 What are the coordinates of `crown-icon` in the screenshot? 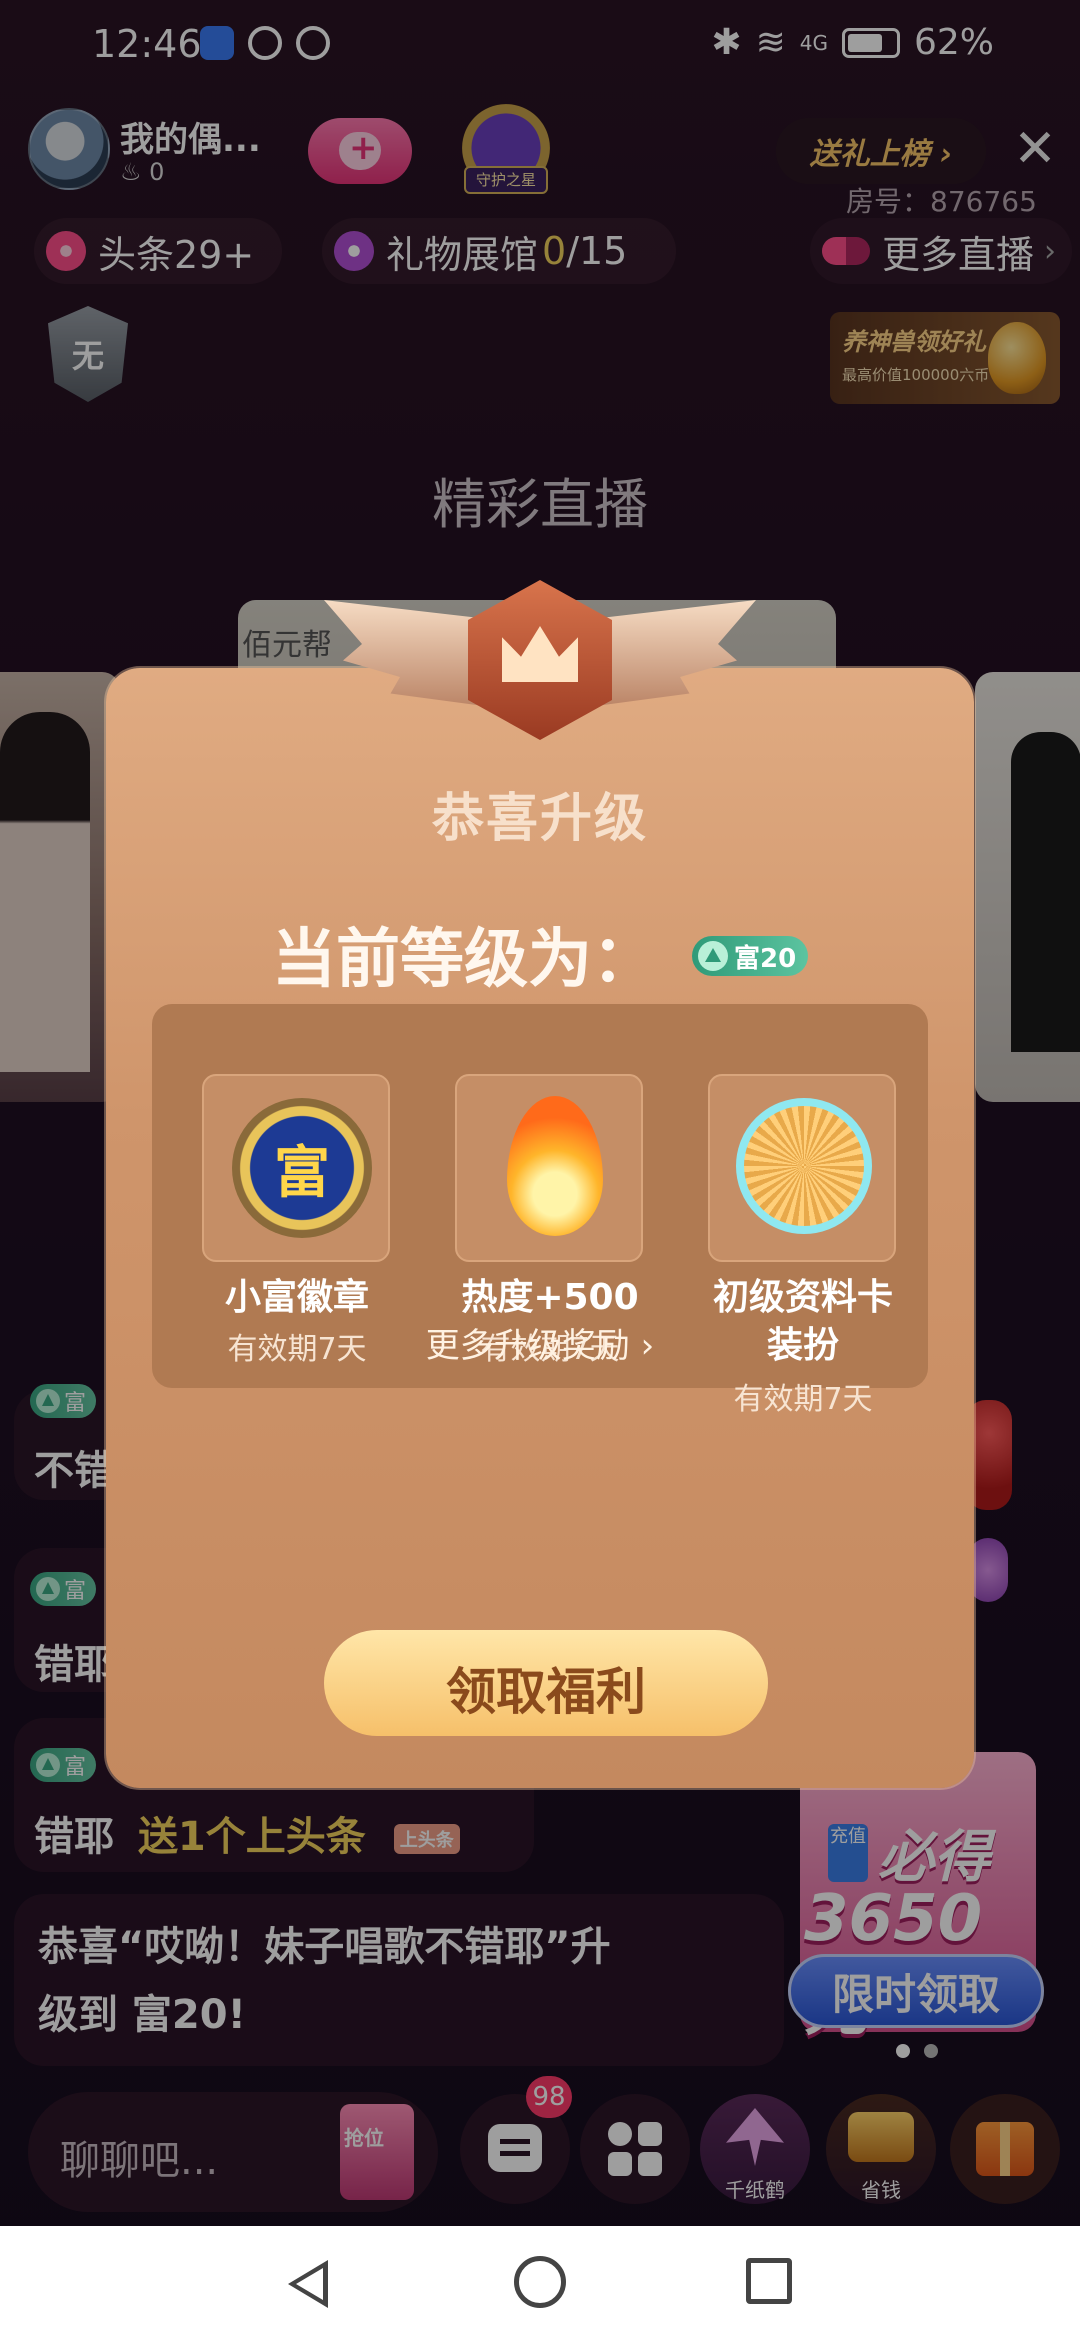 It's located at (540, 660).